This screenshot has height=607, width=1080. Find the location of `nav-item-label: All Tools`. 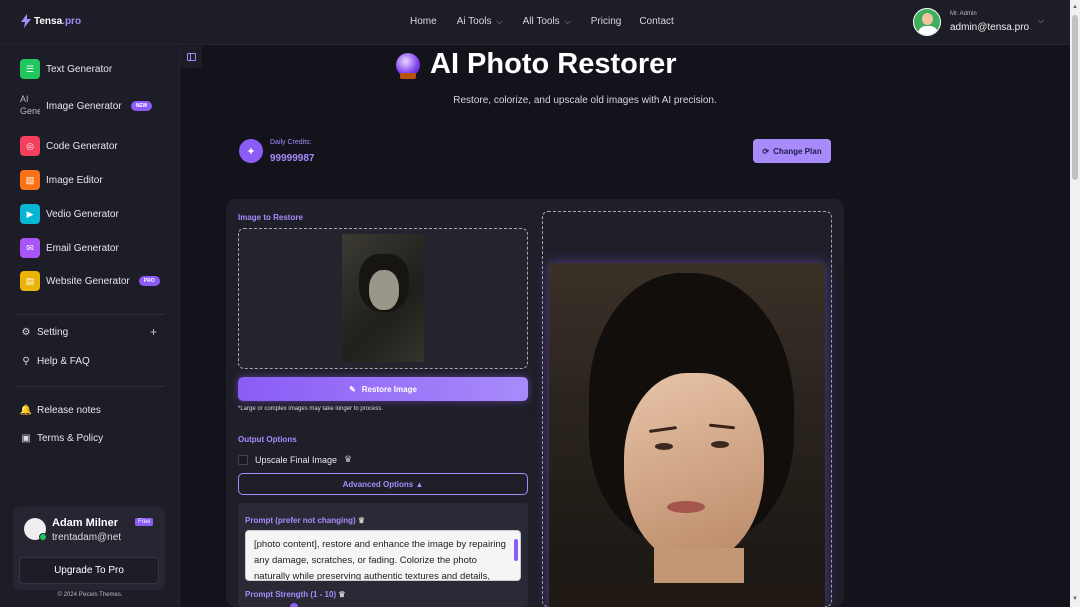

nav-item-label: All Tools is located at coordinates (541, 21).